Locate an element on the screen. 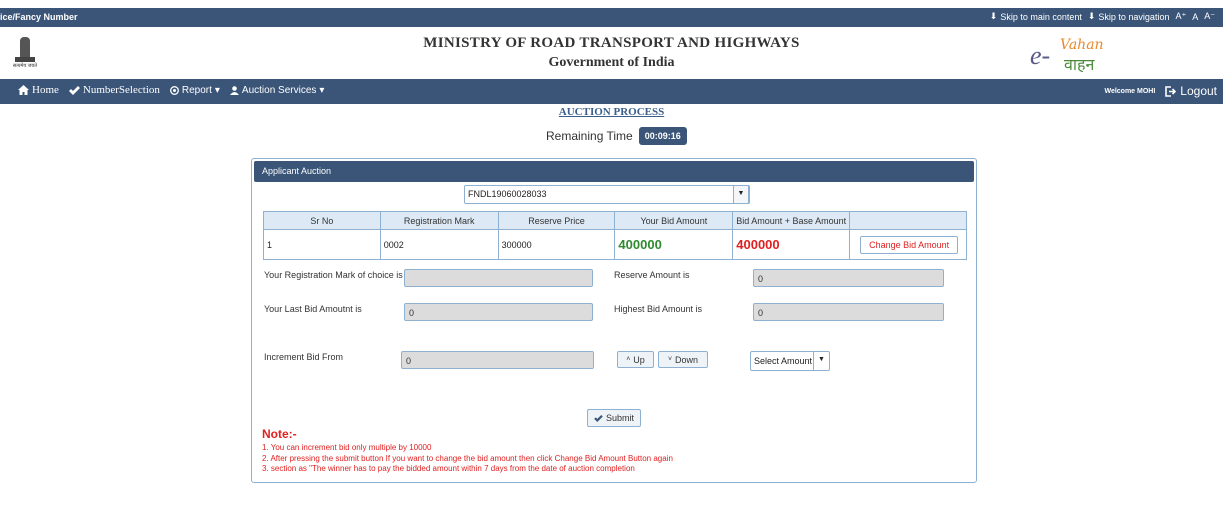 This screenshot has width=1223, height=506. top-bar-title: ice/Fancy Number is located at coordinates (39, 17).